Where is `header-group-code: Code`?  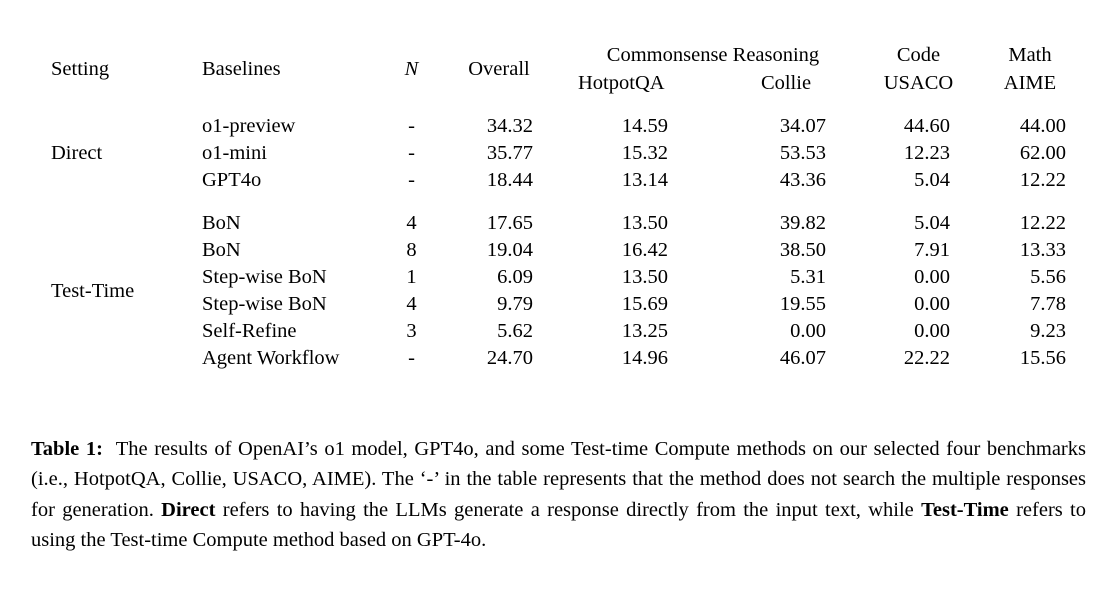 header-group-code: Code is located at coordinates (918, 55).